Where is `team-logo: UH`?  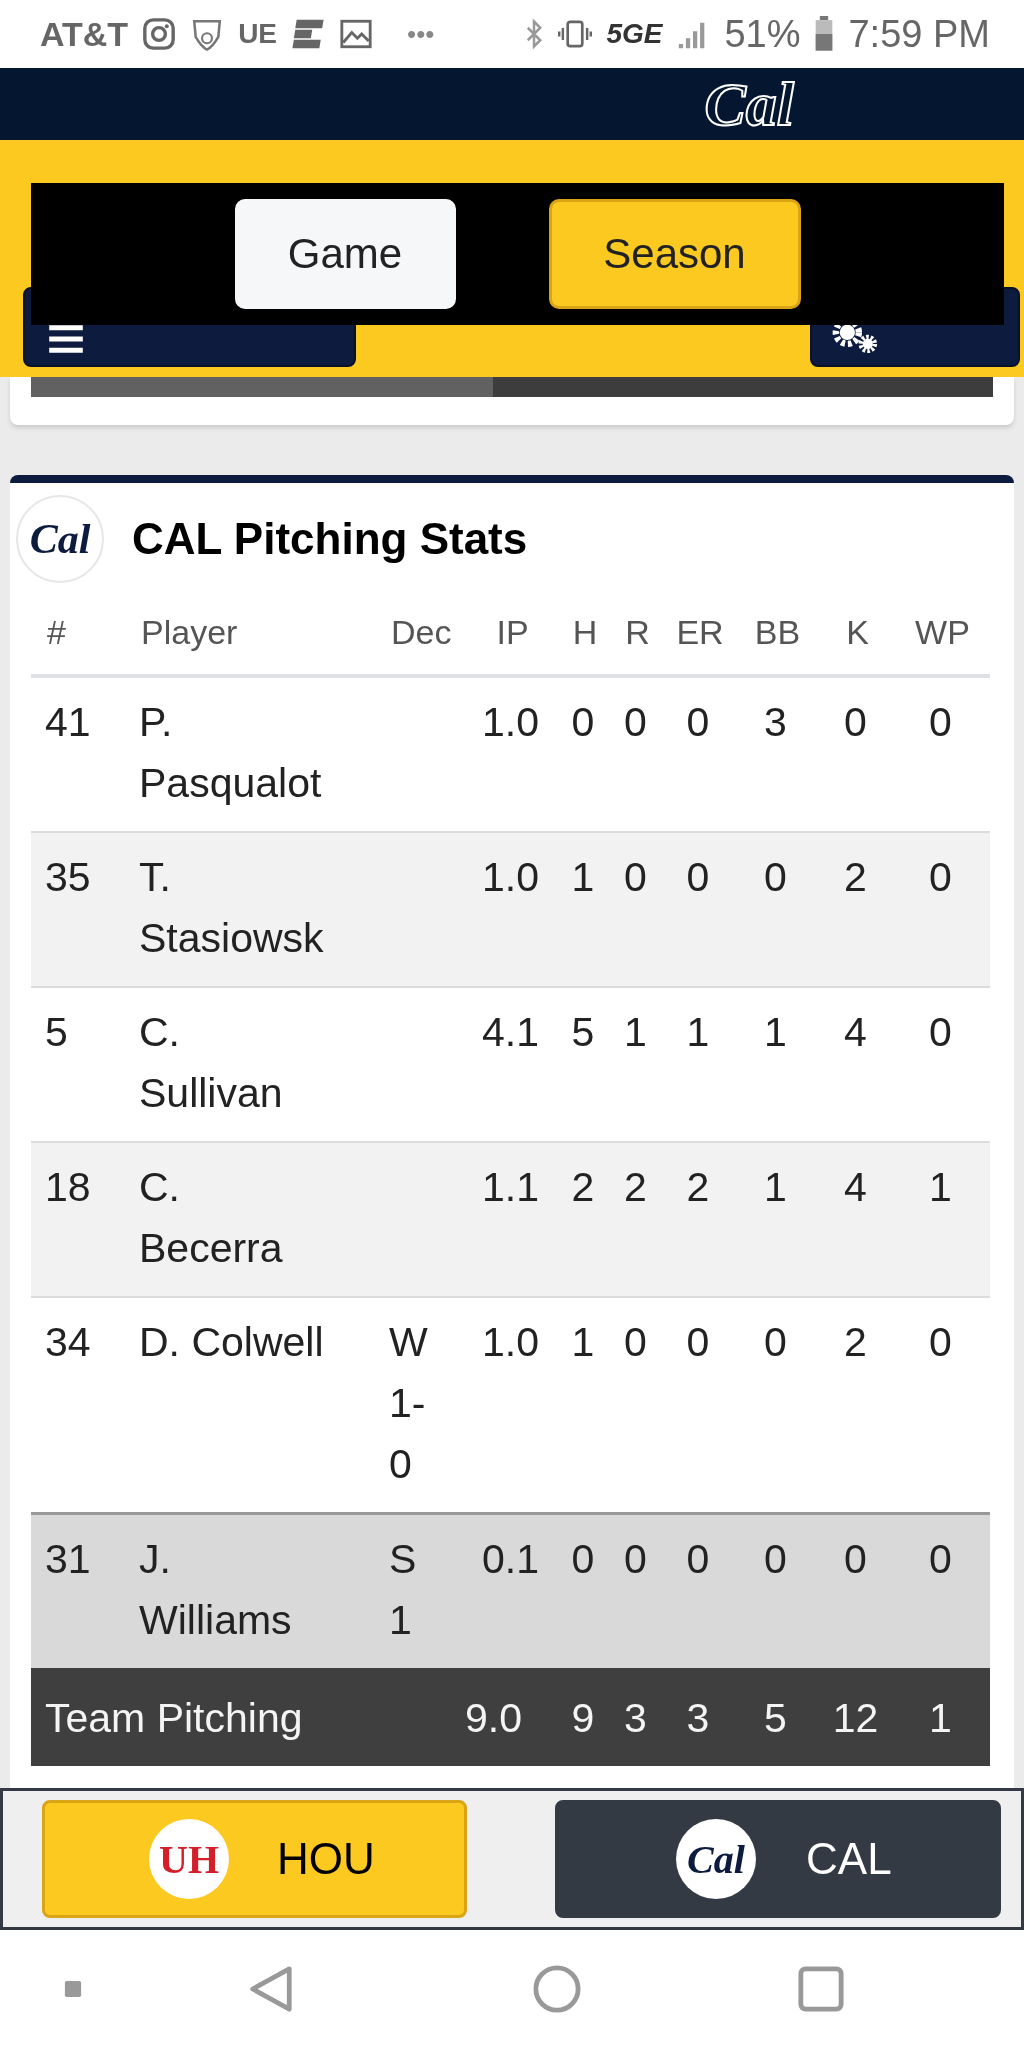 team-logo: UH is located at coordinates (189, 1859).